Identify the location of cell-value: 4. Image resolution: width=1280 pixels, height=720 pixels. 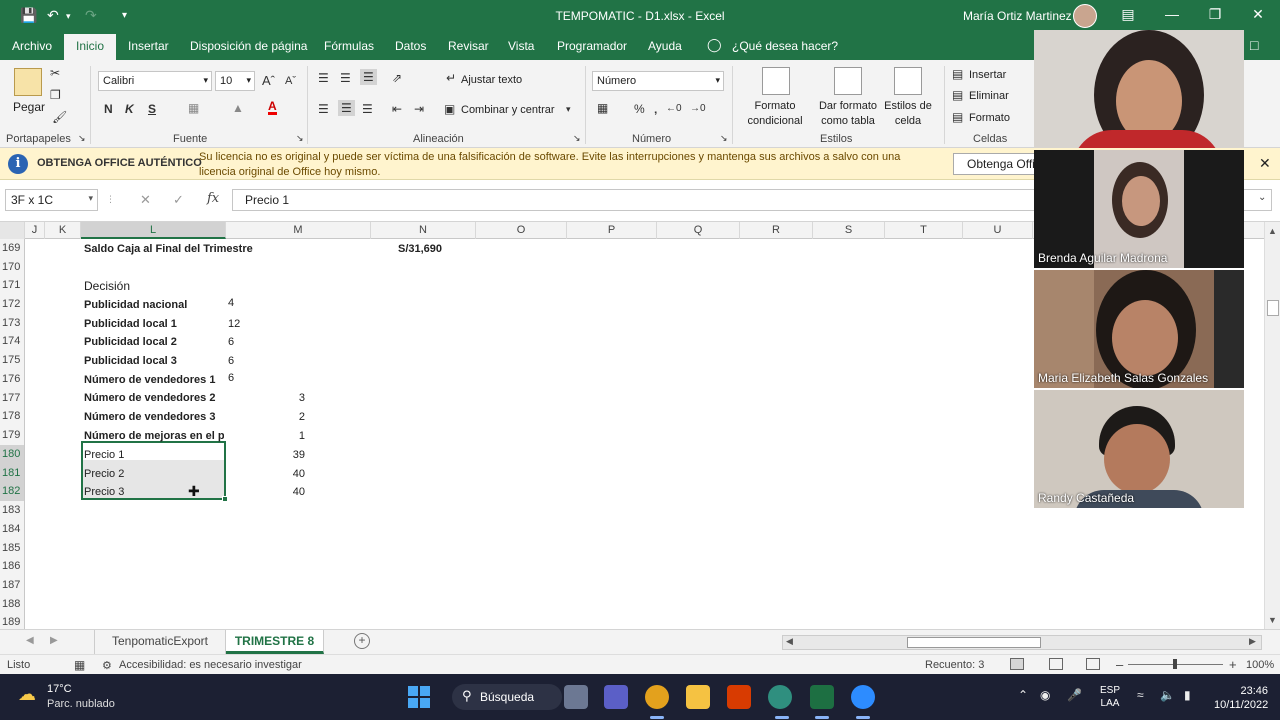
(231, 303).